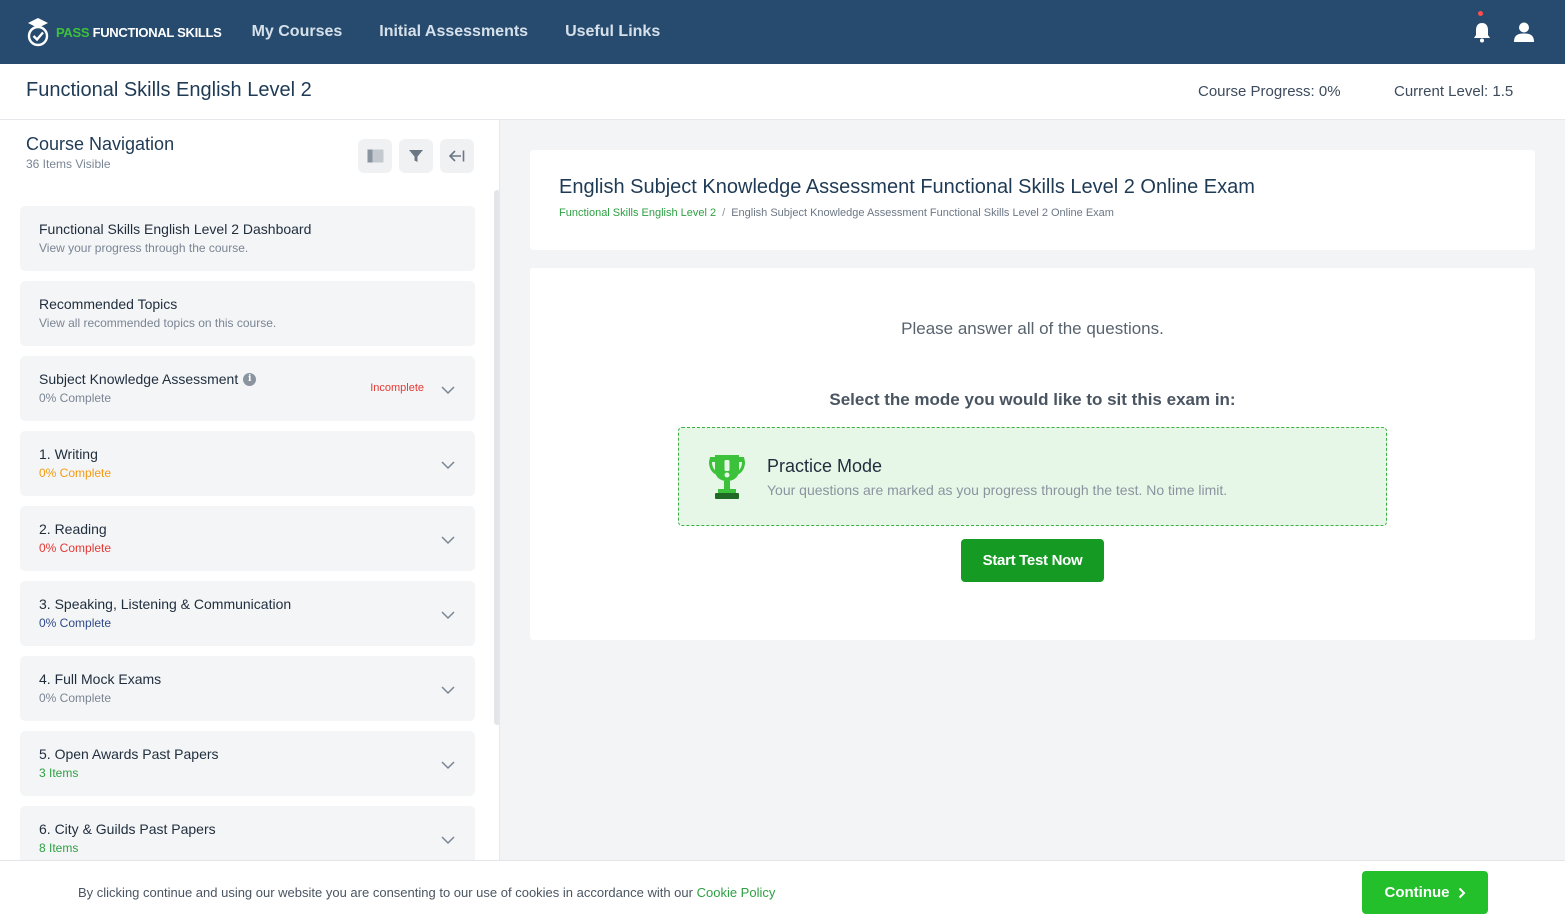 The image size is (1565, 923). Describe the element at coordinates (1417, 892) in the screenshot. I see `continue-button-label: Continue` at that location.